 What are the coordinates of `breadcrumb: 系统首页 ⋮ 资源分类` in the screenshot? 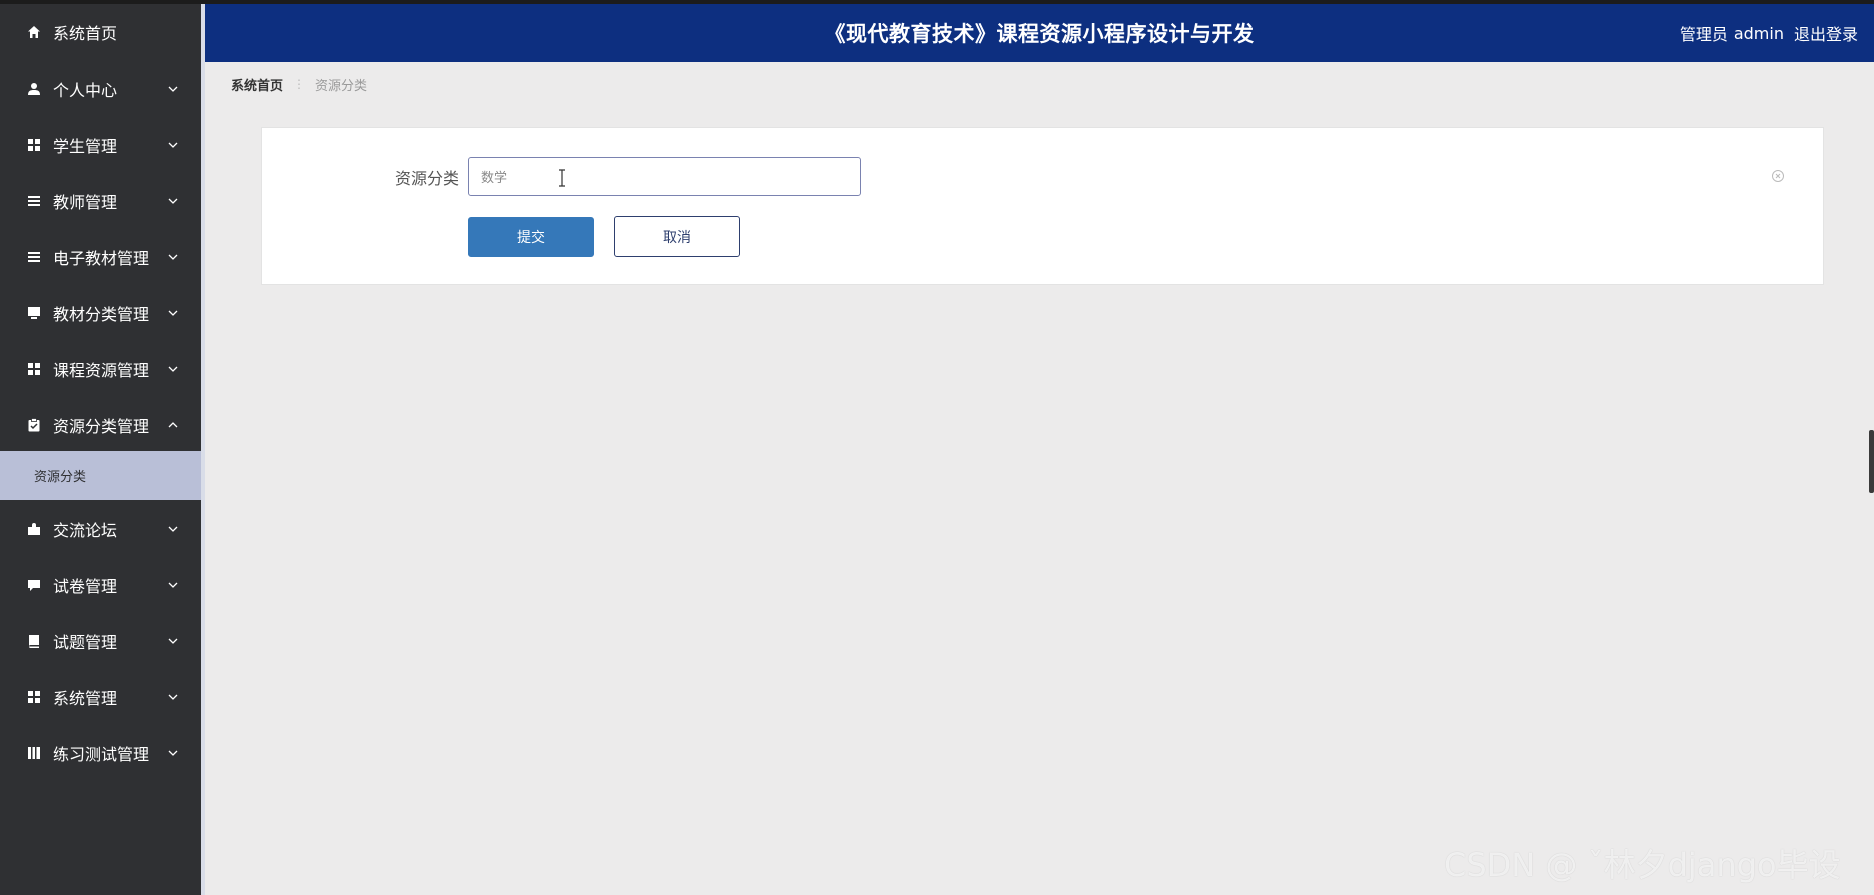 It's located at (299, 84).